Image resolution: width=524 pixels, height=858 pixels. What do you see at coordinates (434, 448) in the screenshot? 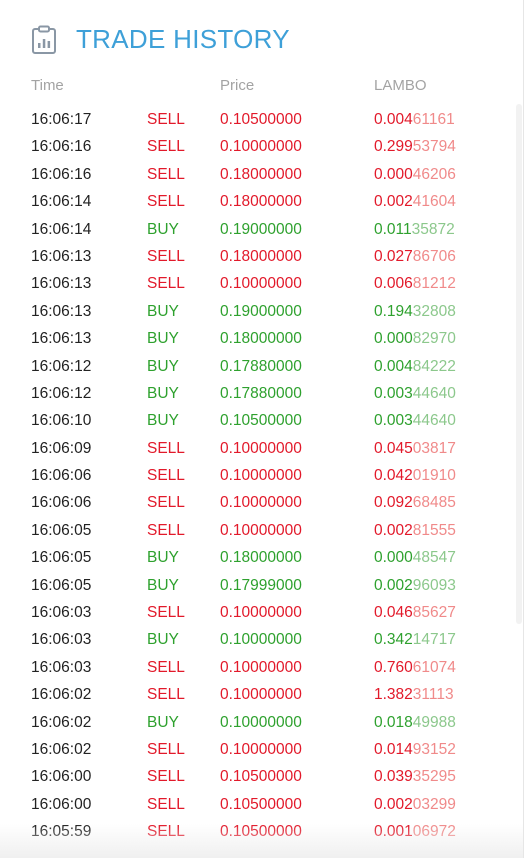
I see `trade-amount-tail: 03817` at bounding box center [434, 448].